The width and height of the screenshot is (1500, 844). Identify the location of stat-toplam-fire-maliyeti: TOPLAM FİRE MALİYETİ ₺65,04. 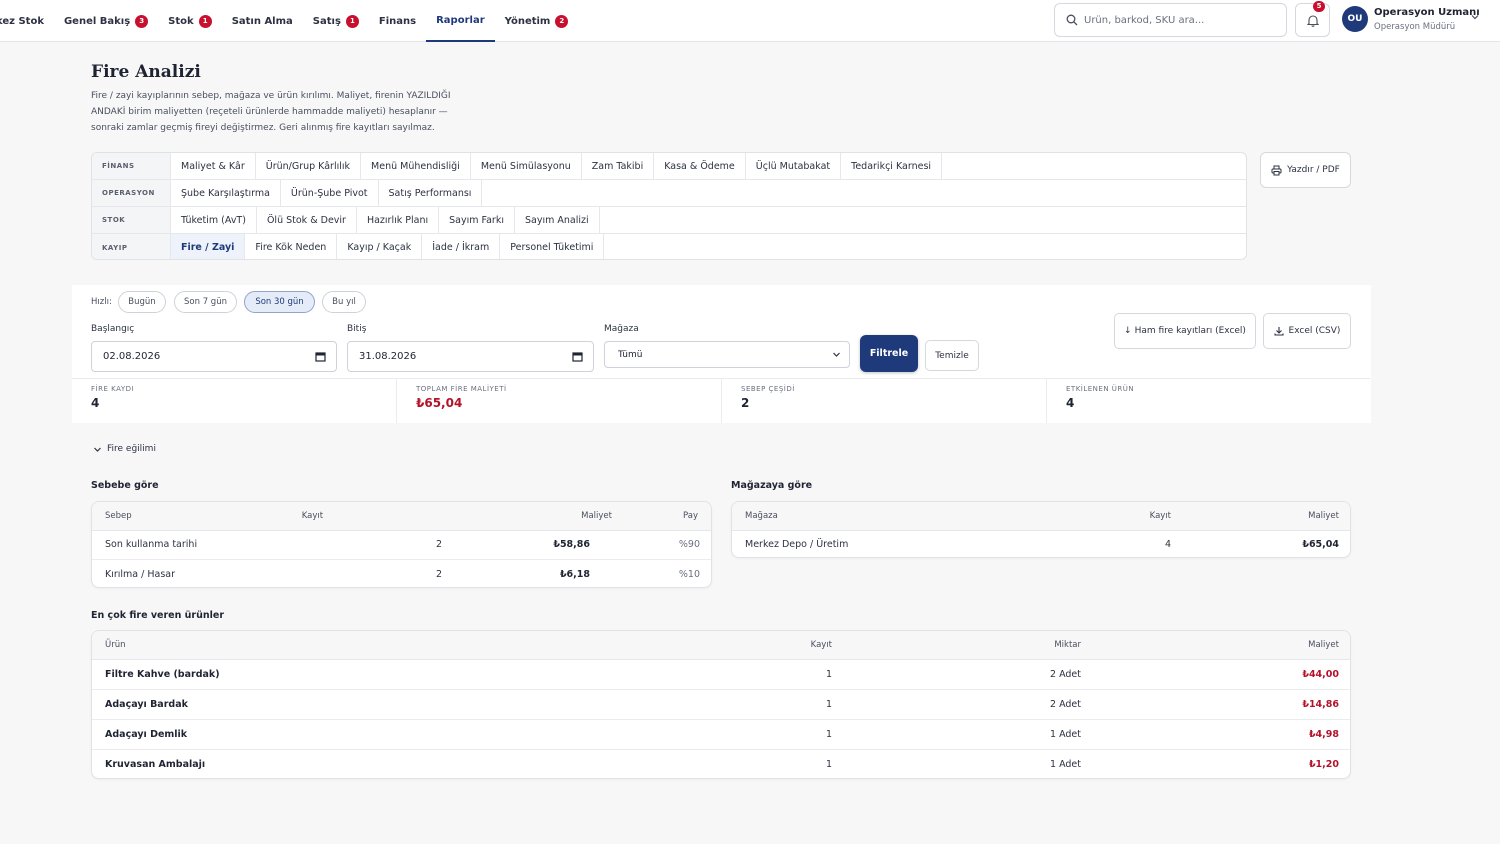
(559, 401).